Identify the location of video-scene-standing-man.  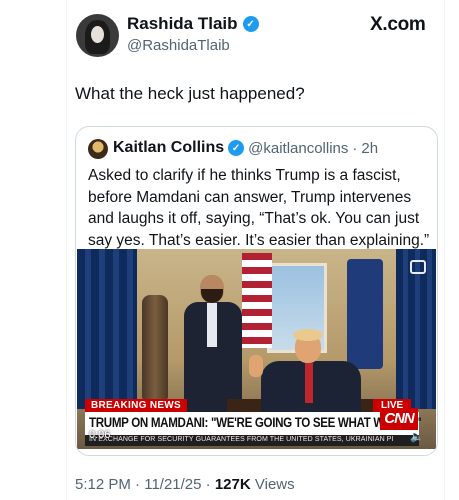
(213, 345).